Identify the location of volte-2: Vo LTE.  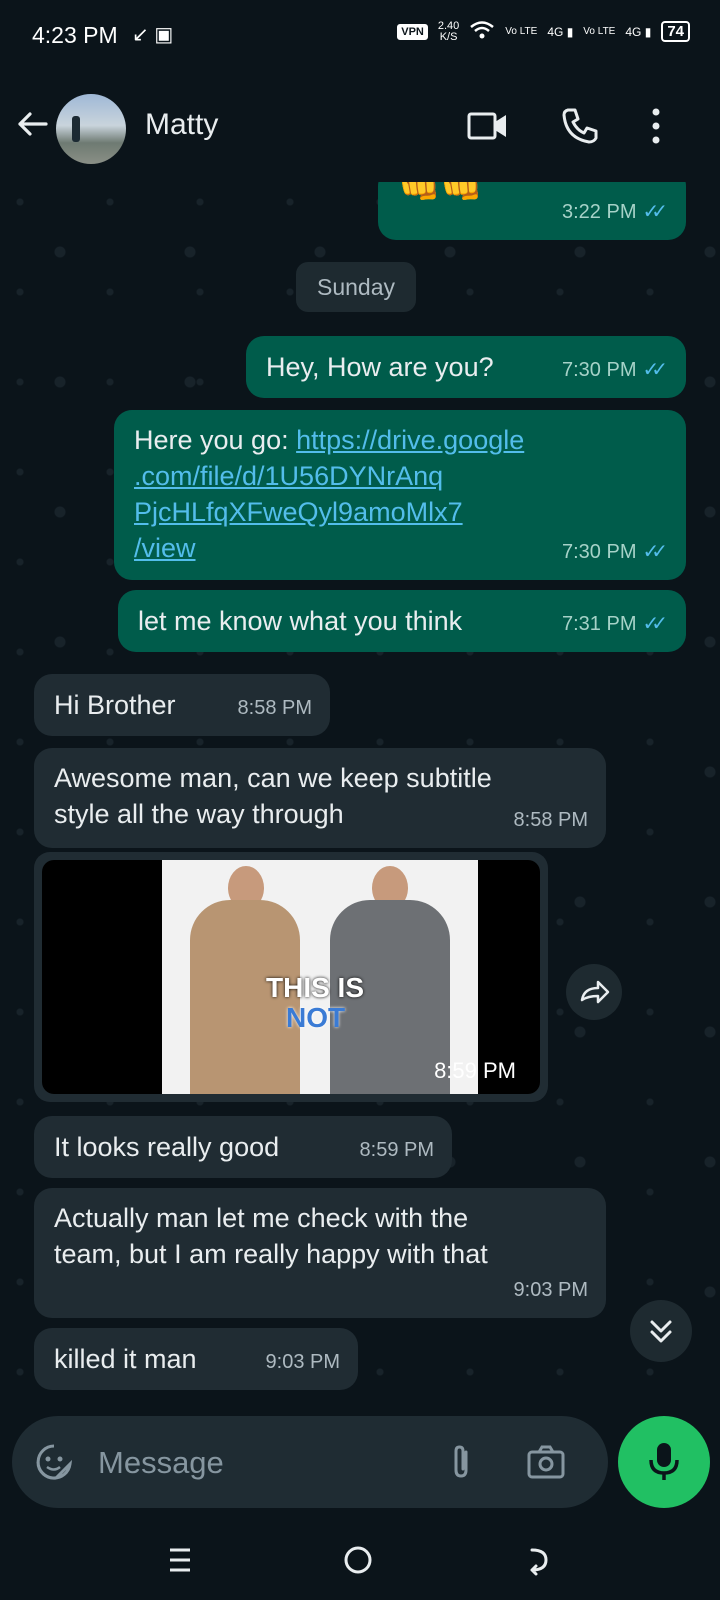
(599, 31).